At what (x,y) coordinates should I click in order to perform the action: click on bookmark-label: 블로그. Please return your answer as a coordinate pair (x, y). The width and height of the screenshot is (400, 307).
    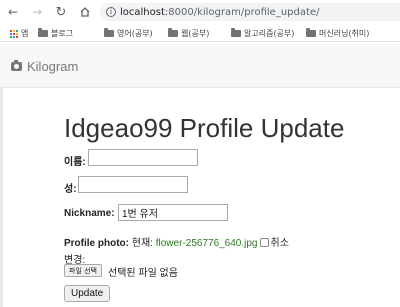
    Looking at the image, I should click on (62, 33).